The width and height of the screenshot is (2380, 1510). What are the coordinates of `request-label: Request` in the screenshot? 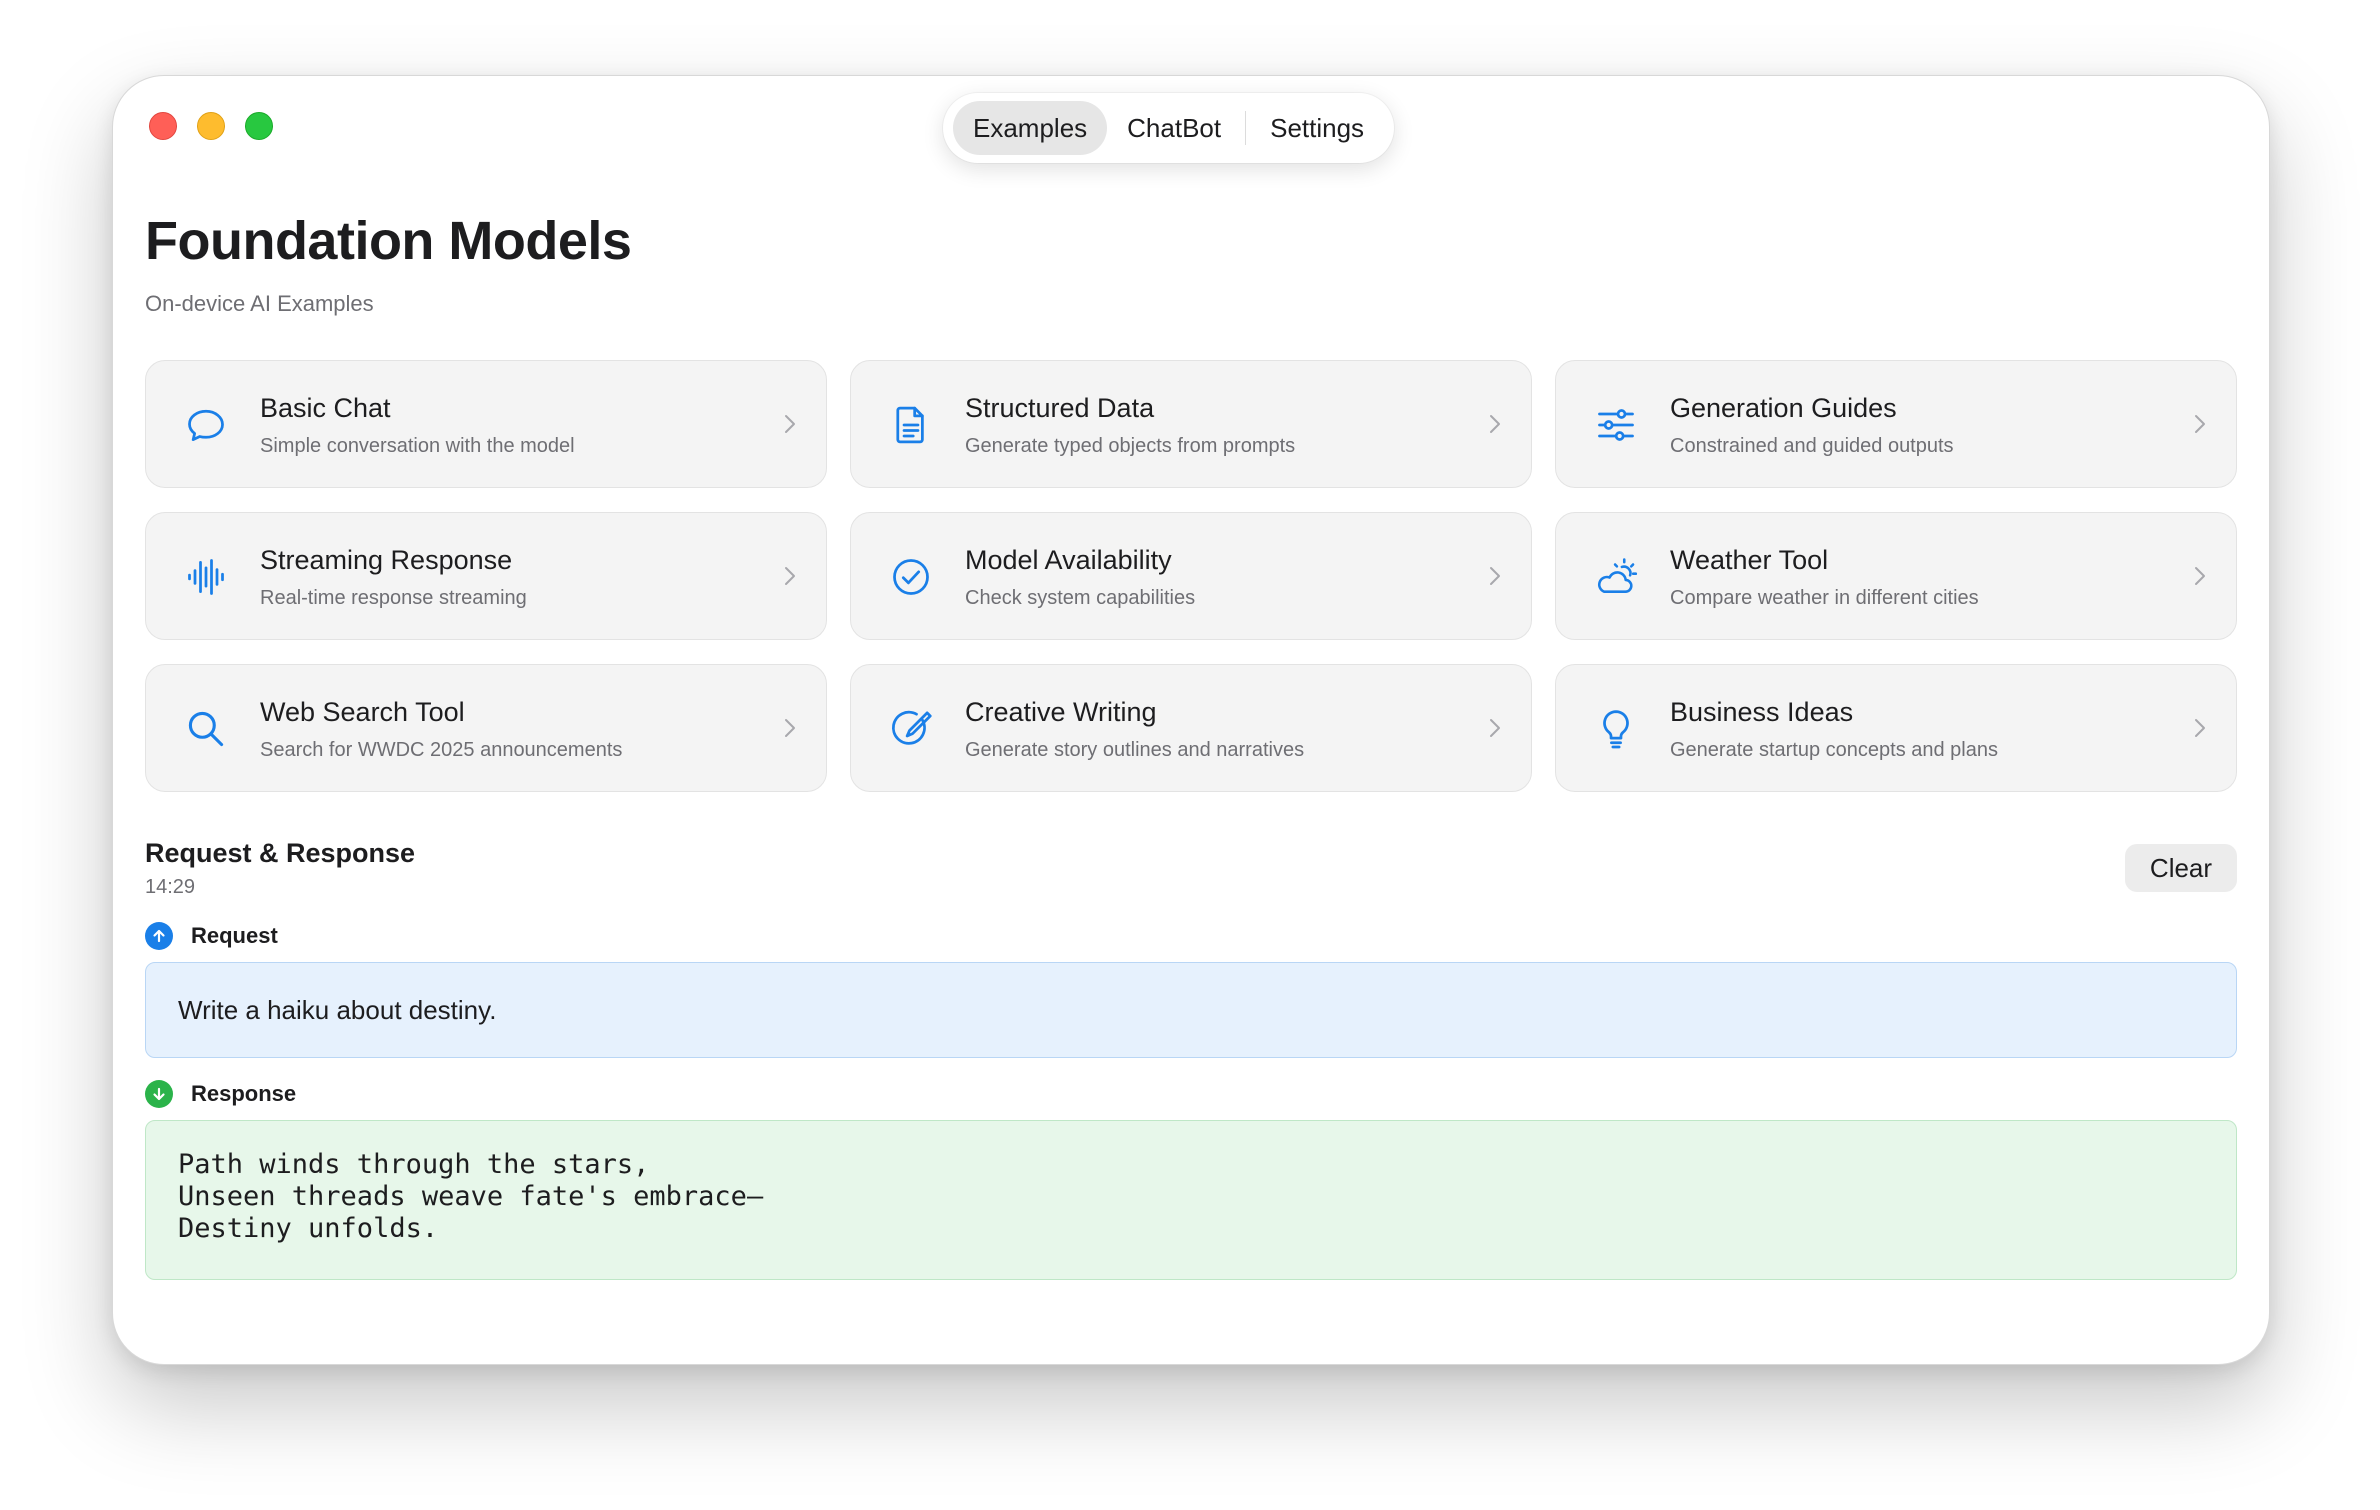 It's located at (234, 935).